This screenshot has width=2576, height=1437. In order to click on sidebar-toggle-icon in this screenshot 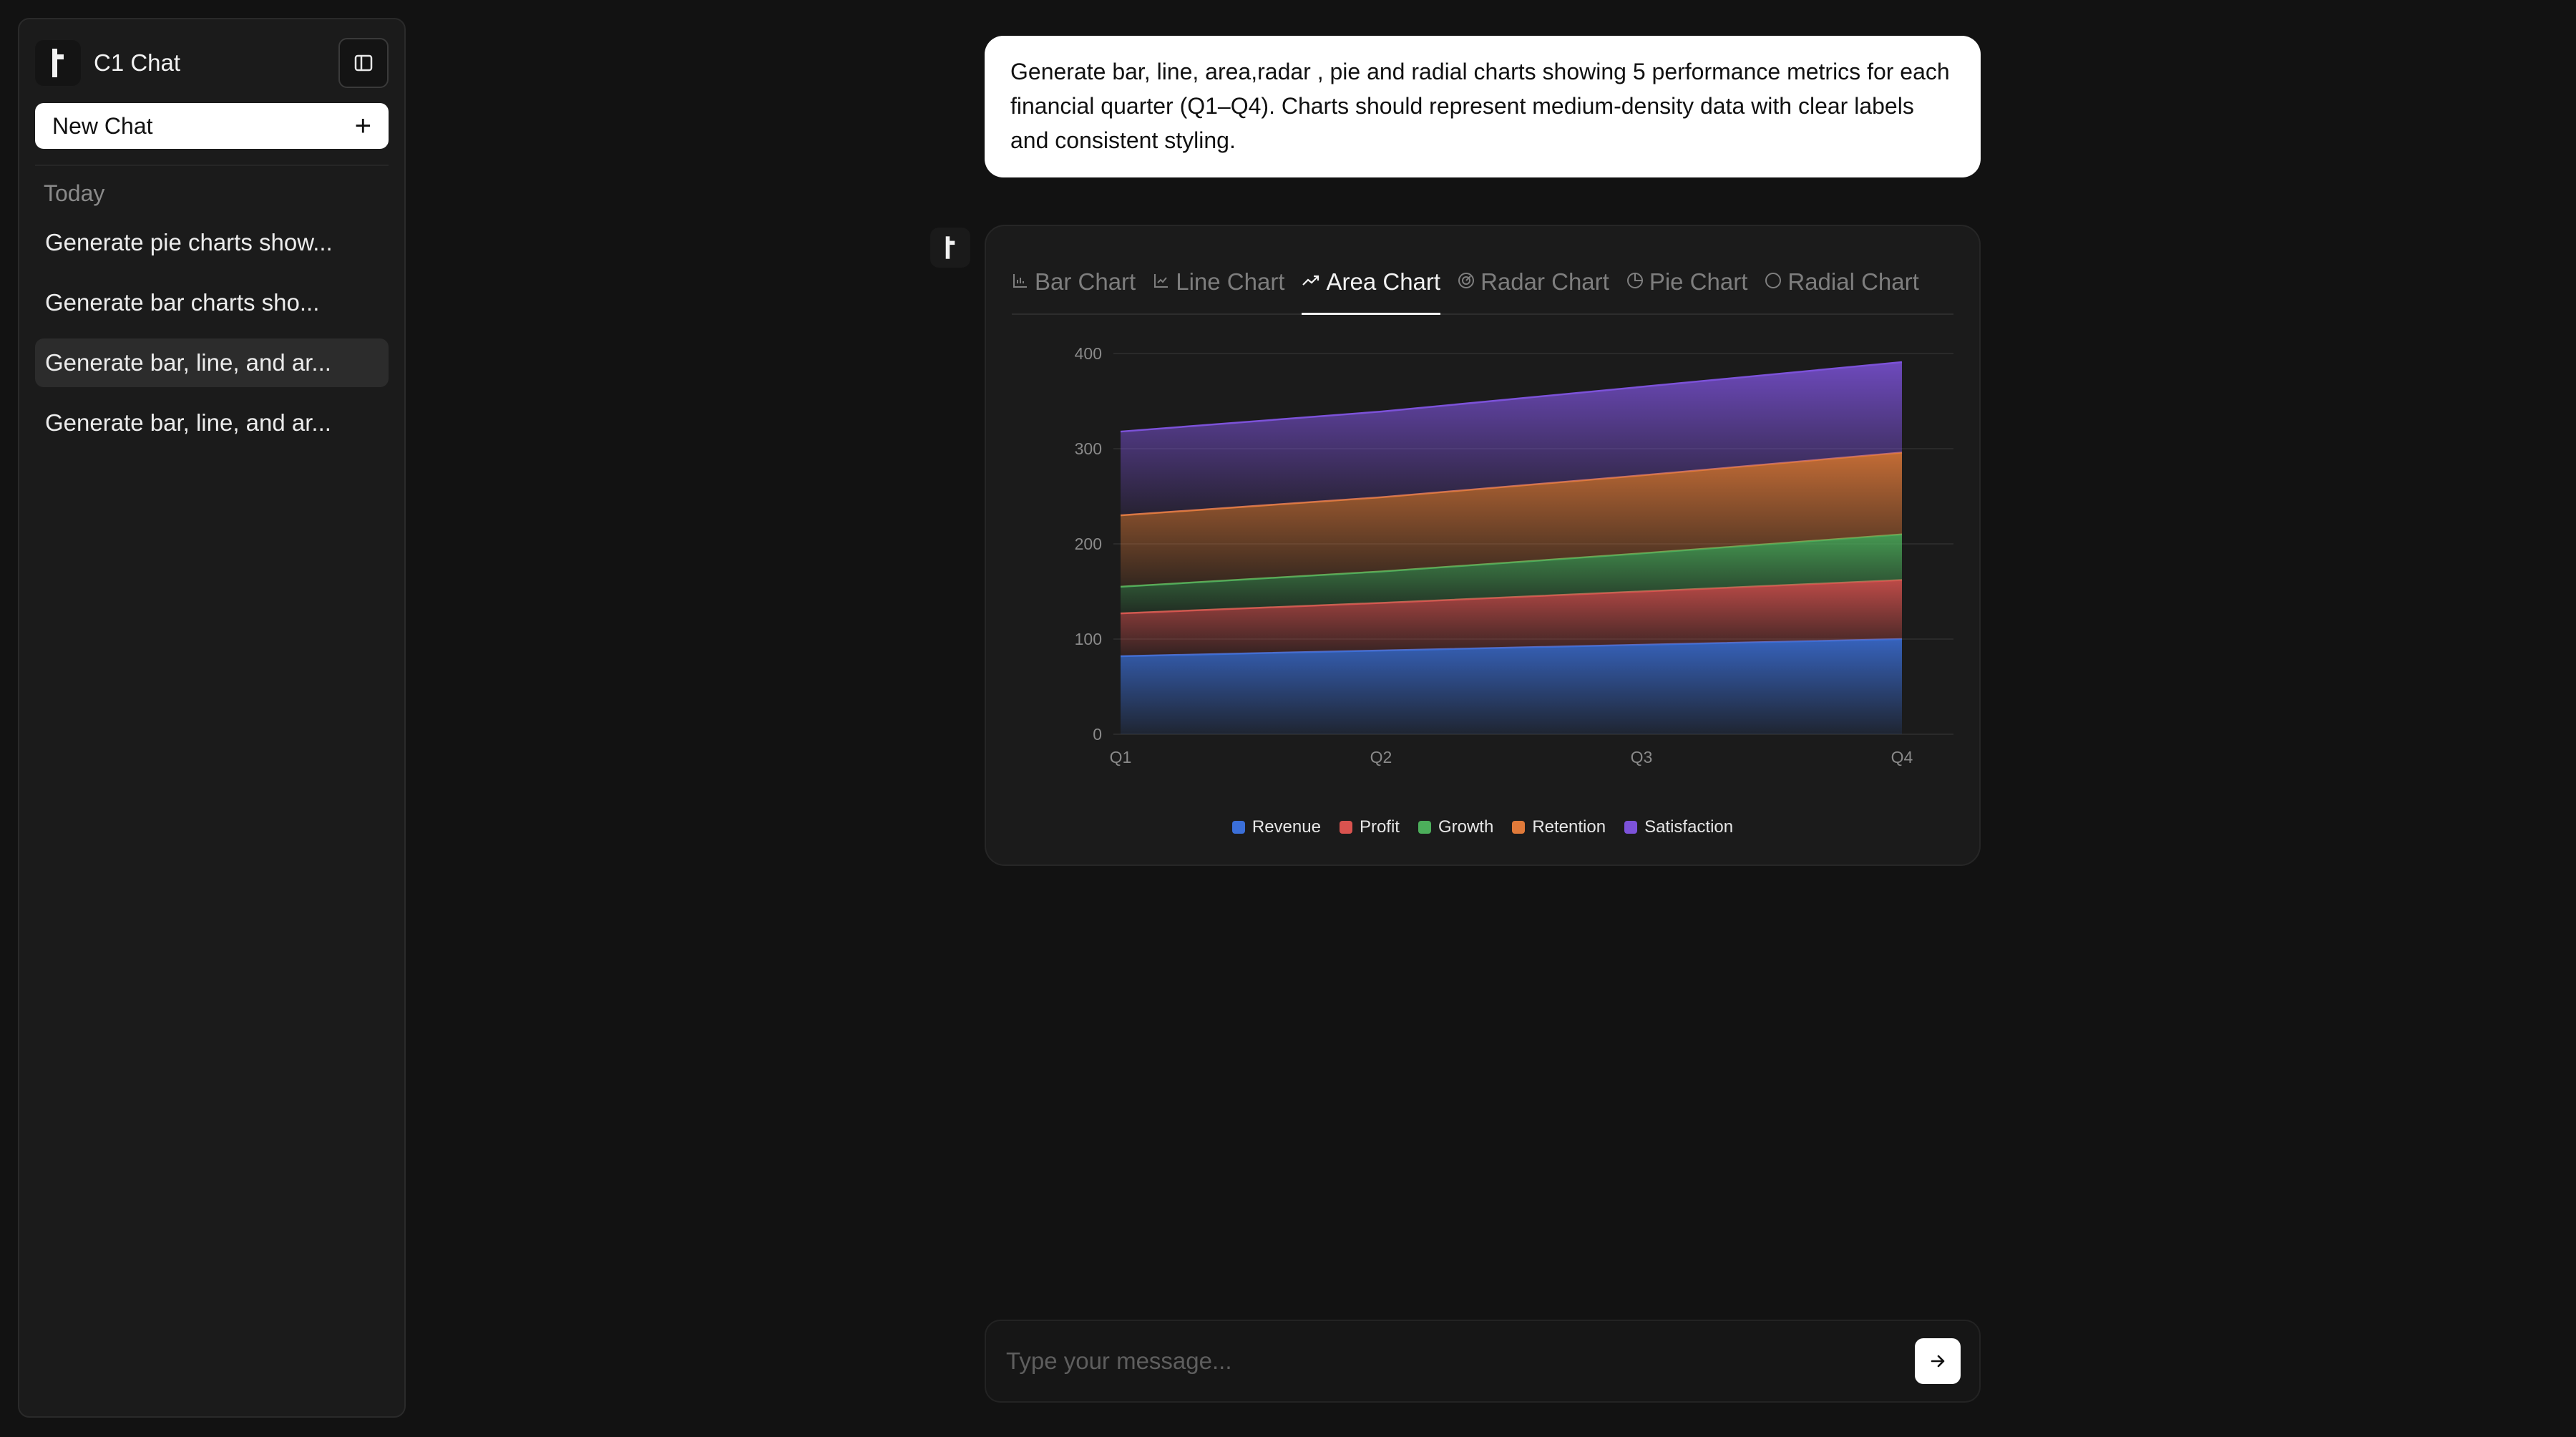, I will do `click(363, 63)`.